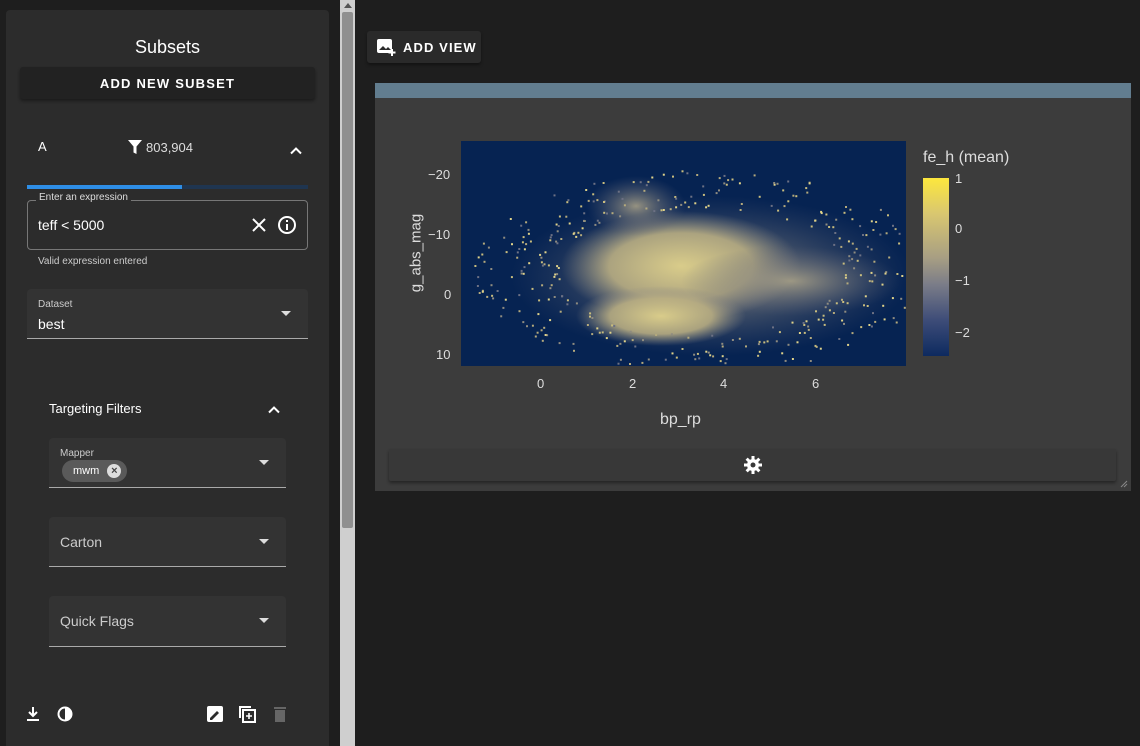 This screenshot has height=746, width=1140. Describe the element at coordinates (680, 419) in the screenshot. I see `x-axis-label: bp_rp` at that location.